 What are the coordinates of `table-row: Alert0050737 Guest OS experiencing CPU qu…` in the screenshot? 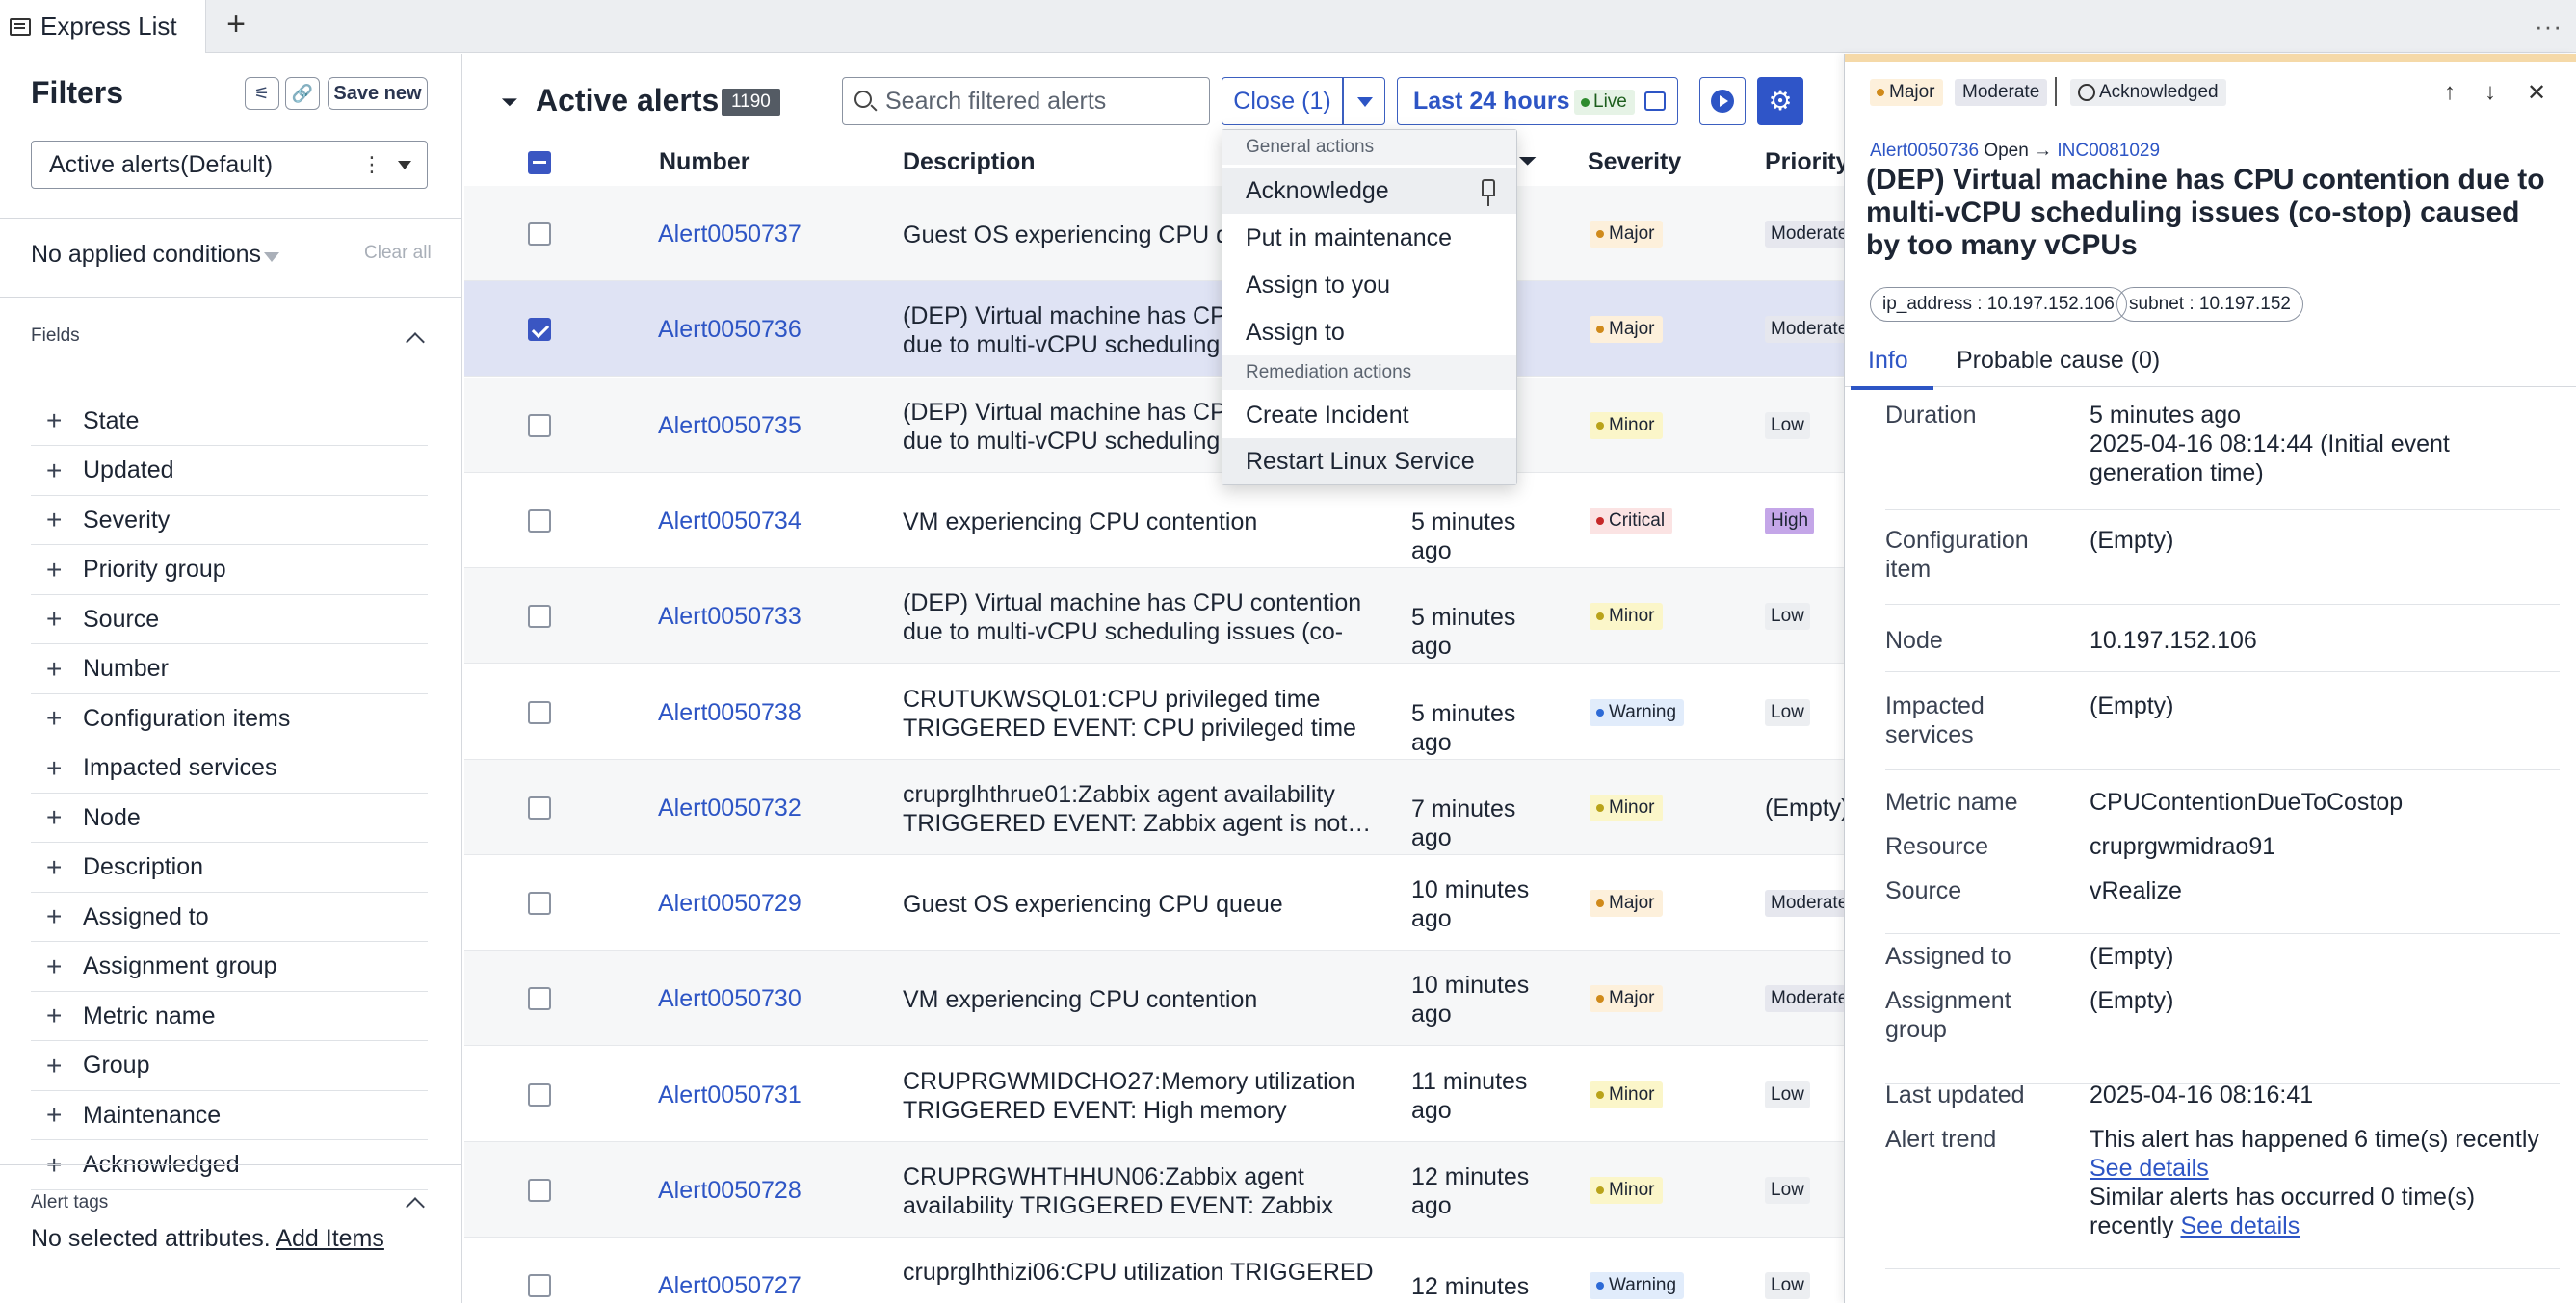 It's located at (1159, 233).